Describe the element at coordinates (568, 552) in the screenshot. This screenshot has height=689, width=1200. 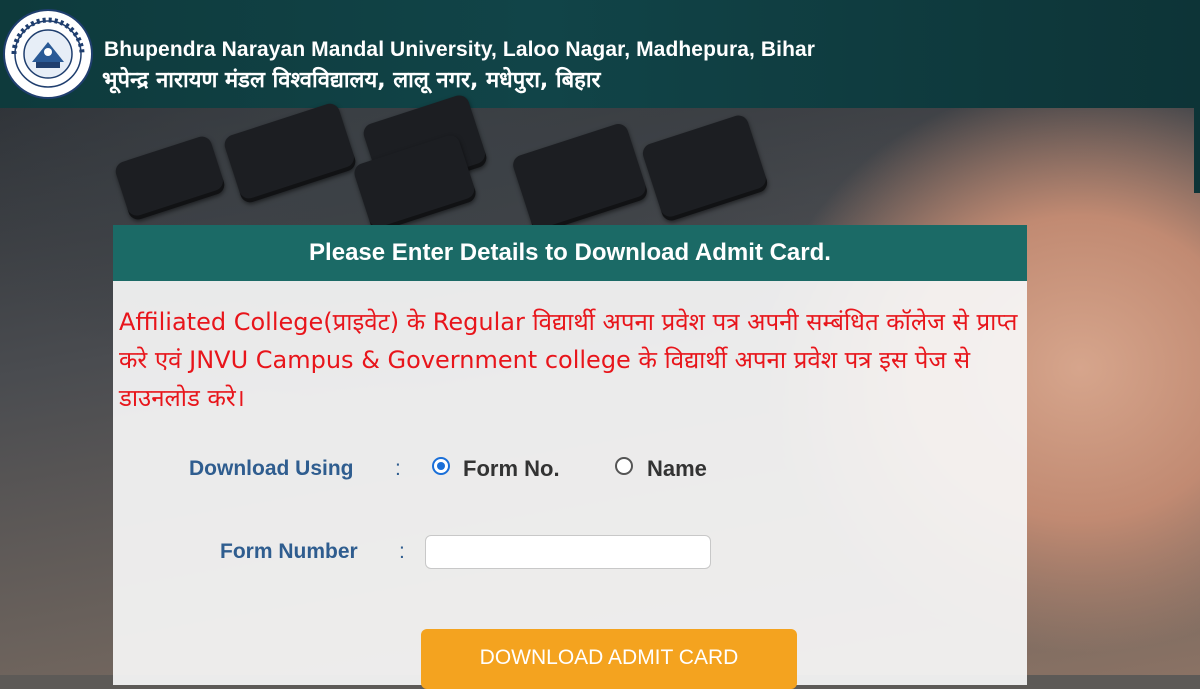
I see `form-number-input` at that location.